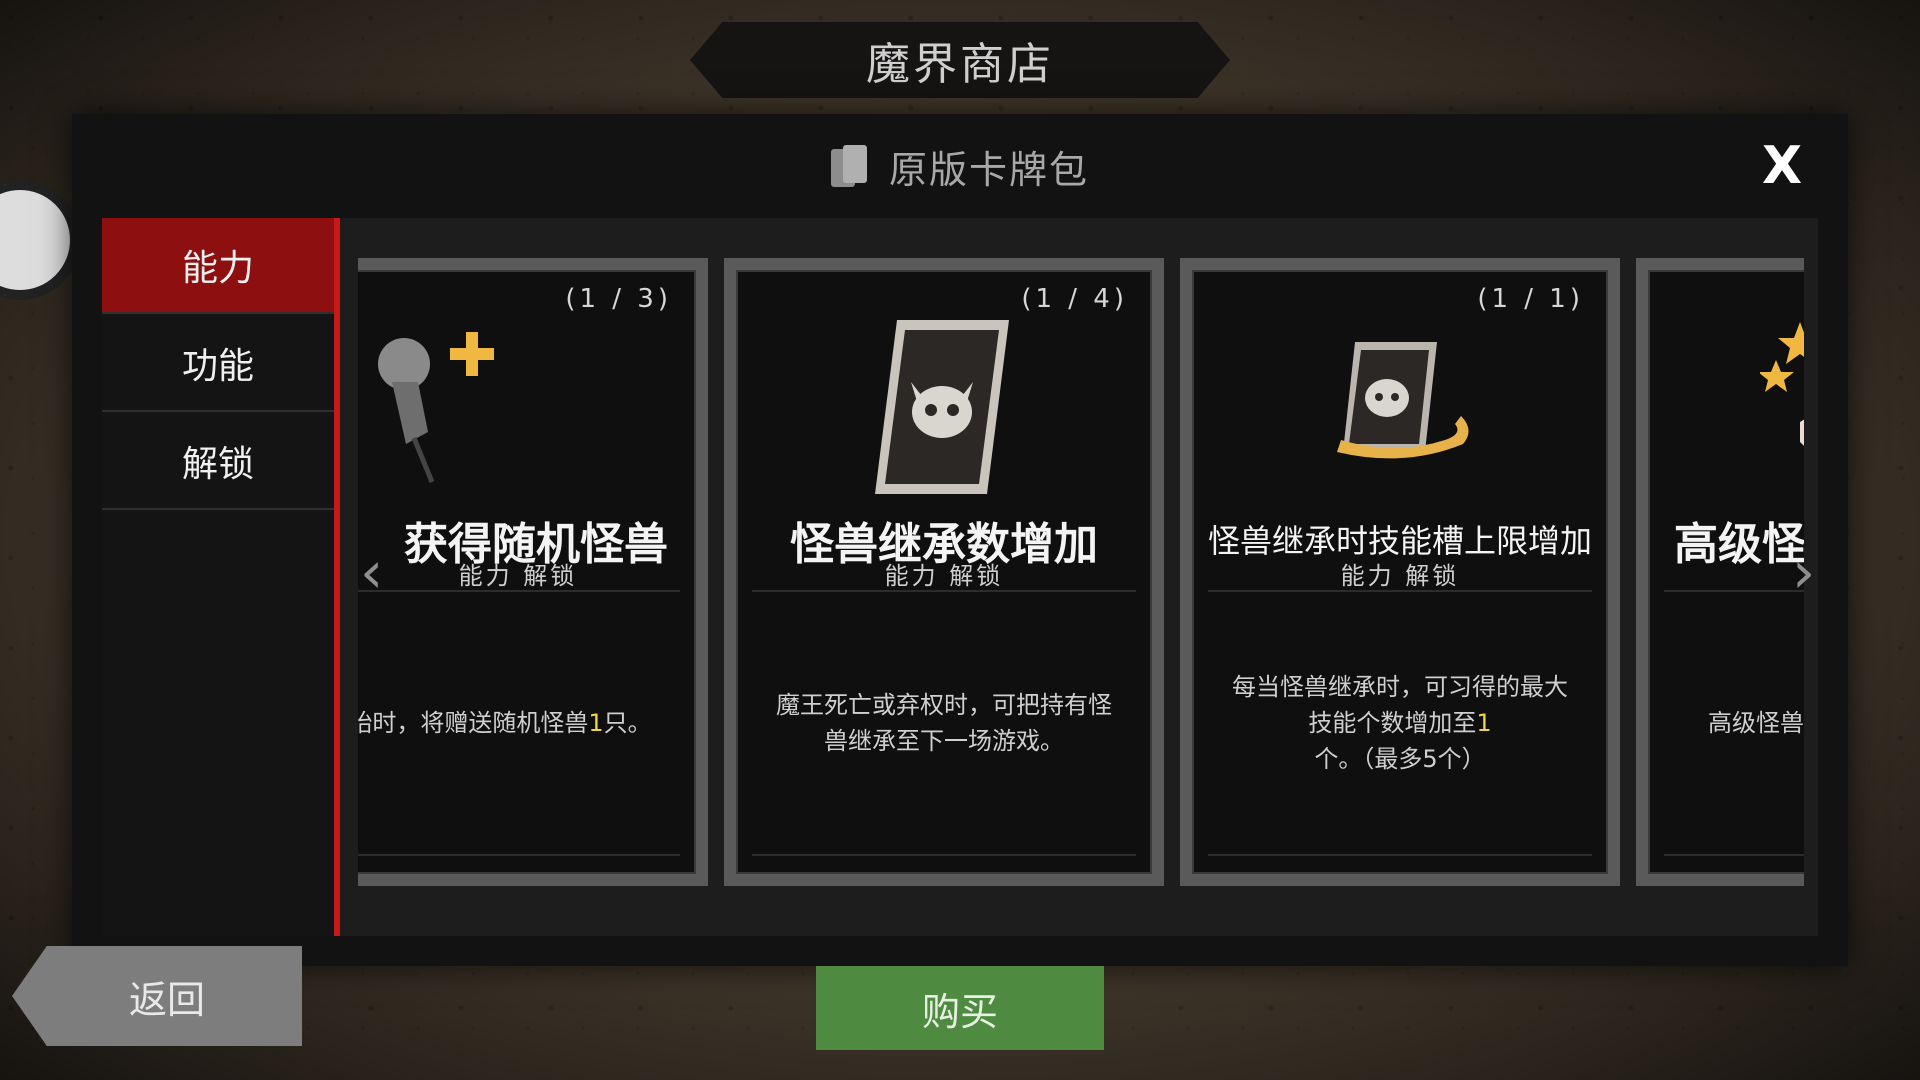 This screenshot has height=1080, width=1920. What do you see at coordinates (1720, 572) in the screenshot?
I see `shop-card: 高级怪兽出 能力 高级怪兽的出` at bounding box center [1720, 572].